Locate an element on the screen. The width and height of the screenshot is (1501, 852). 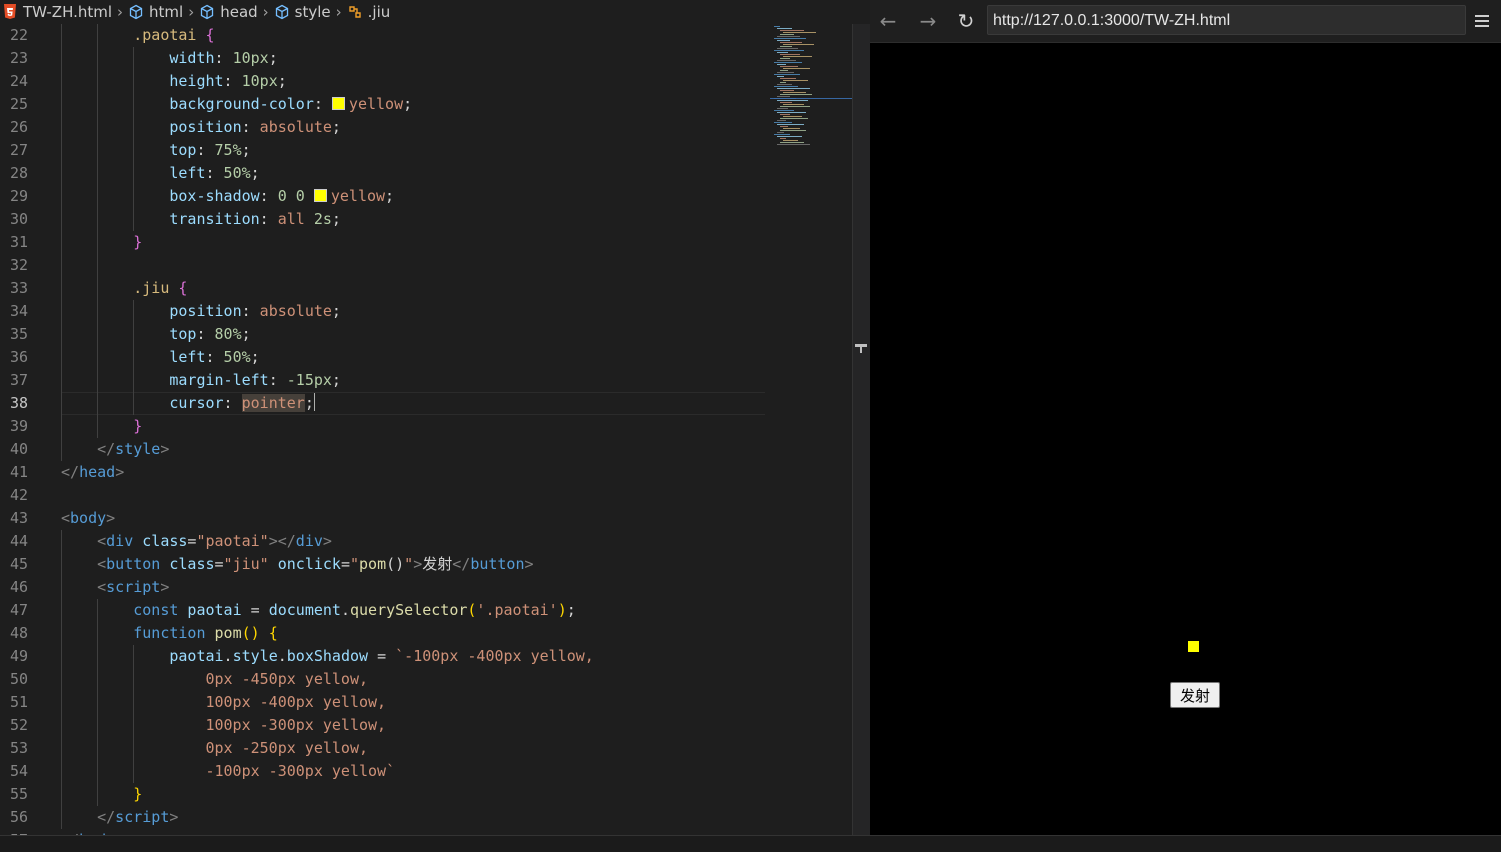
fire-button: 发射 is located at coordinates (1195, 695).